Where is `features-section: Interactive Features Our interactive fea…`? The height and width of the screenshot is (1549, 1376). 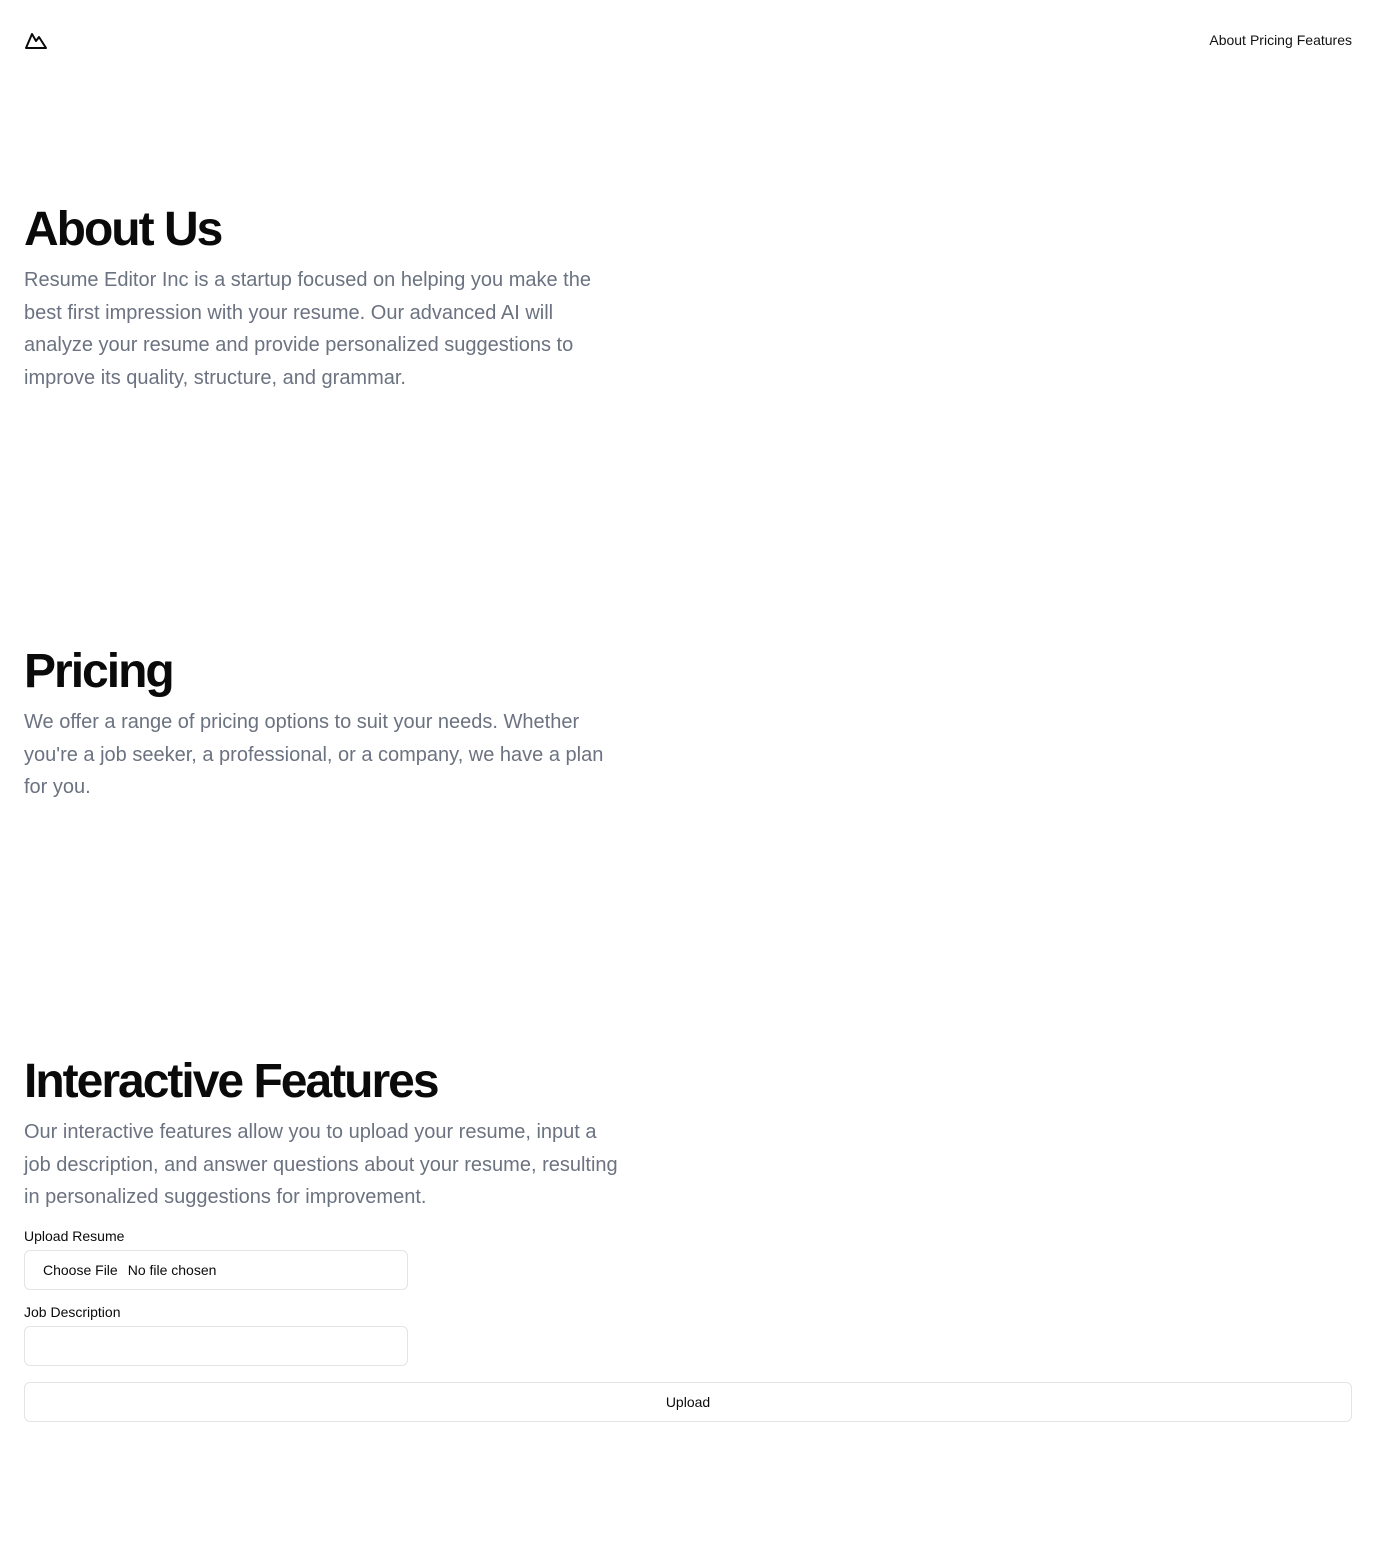
features-section: Interactive Features Our interactive fea… is located at coordinates (324, 1135).